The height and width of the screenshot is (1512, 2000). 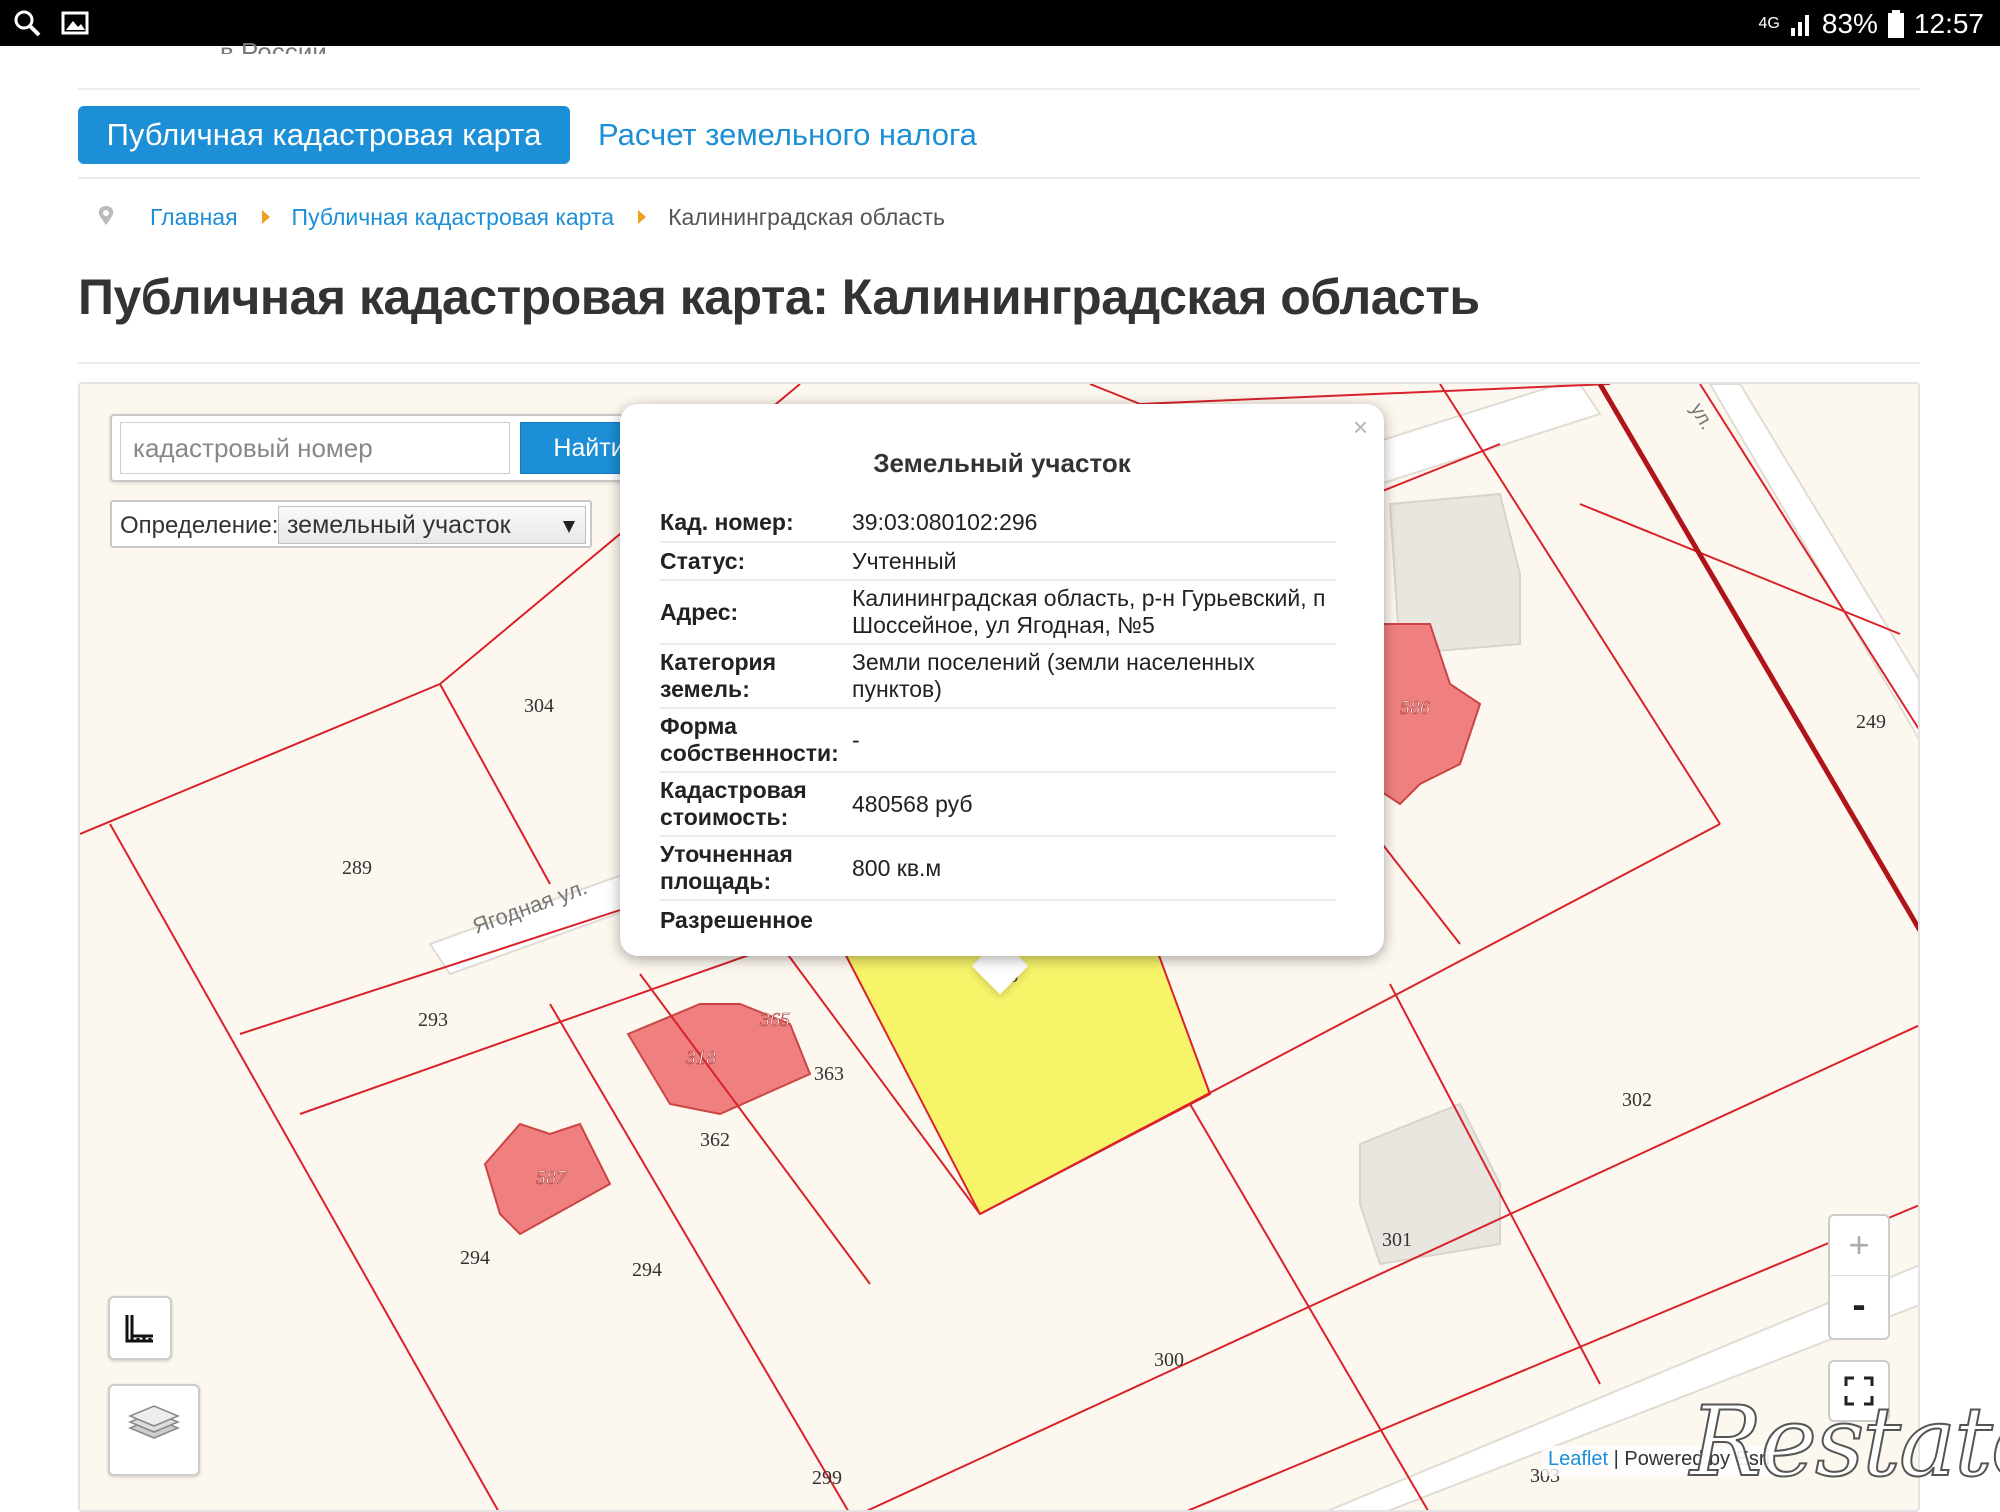 What do you see at coordinates (199, 525) in the screenshot?
I see `definition-label: Определение:` at bounding box center [199, 525].